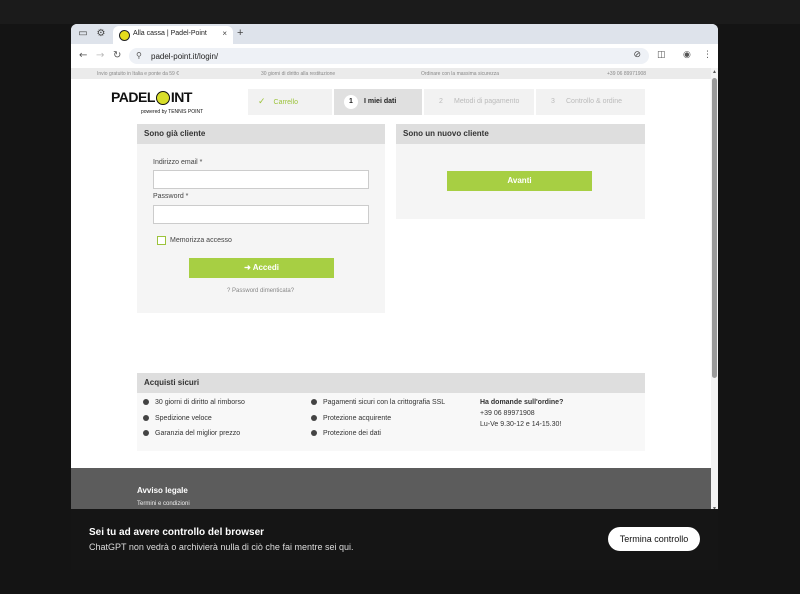  Describe the element at coordinates (260, 291) in the screenshot. I see `forgot-password-link: ? Password dimenticata?` at that location.